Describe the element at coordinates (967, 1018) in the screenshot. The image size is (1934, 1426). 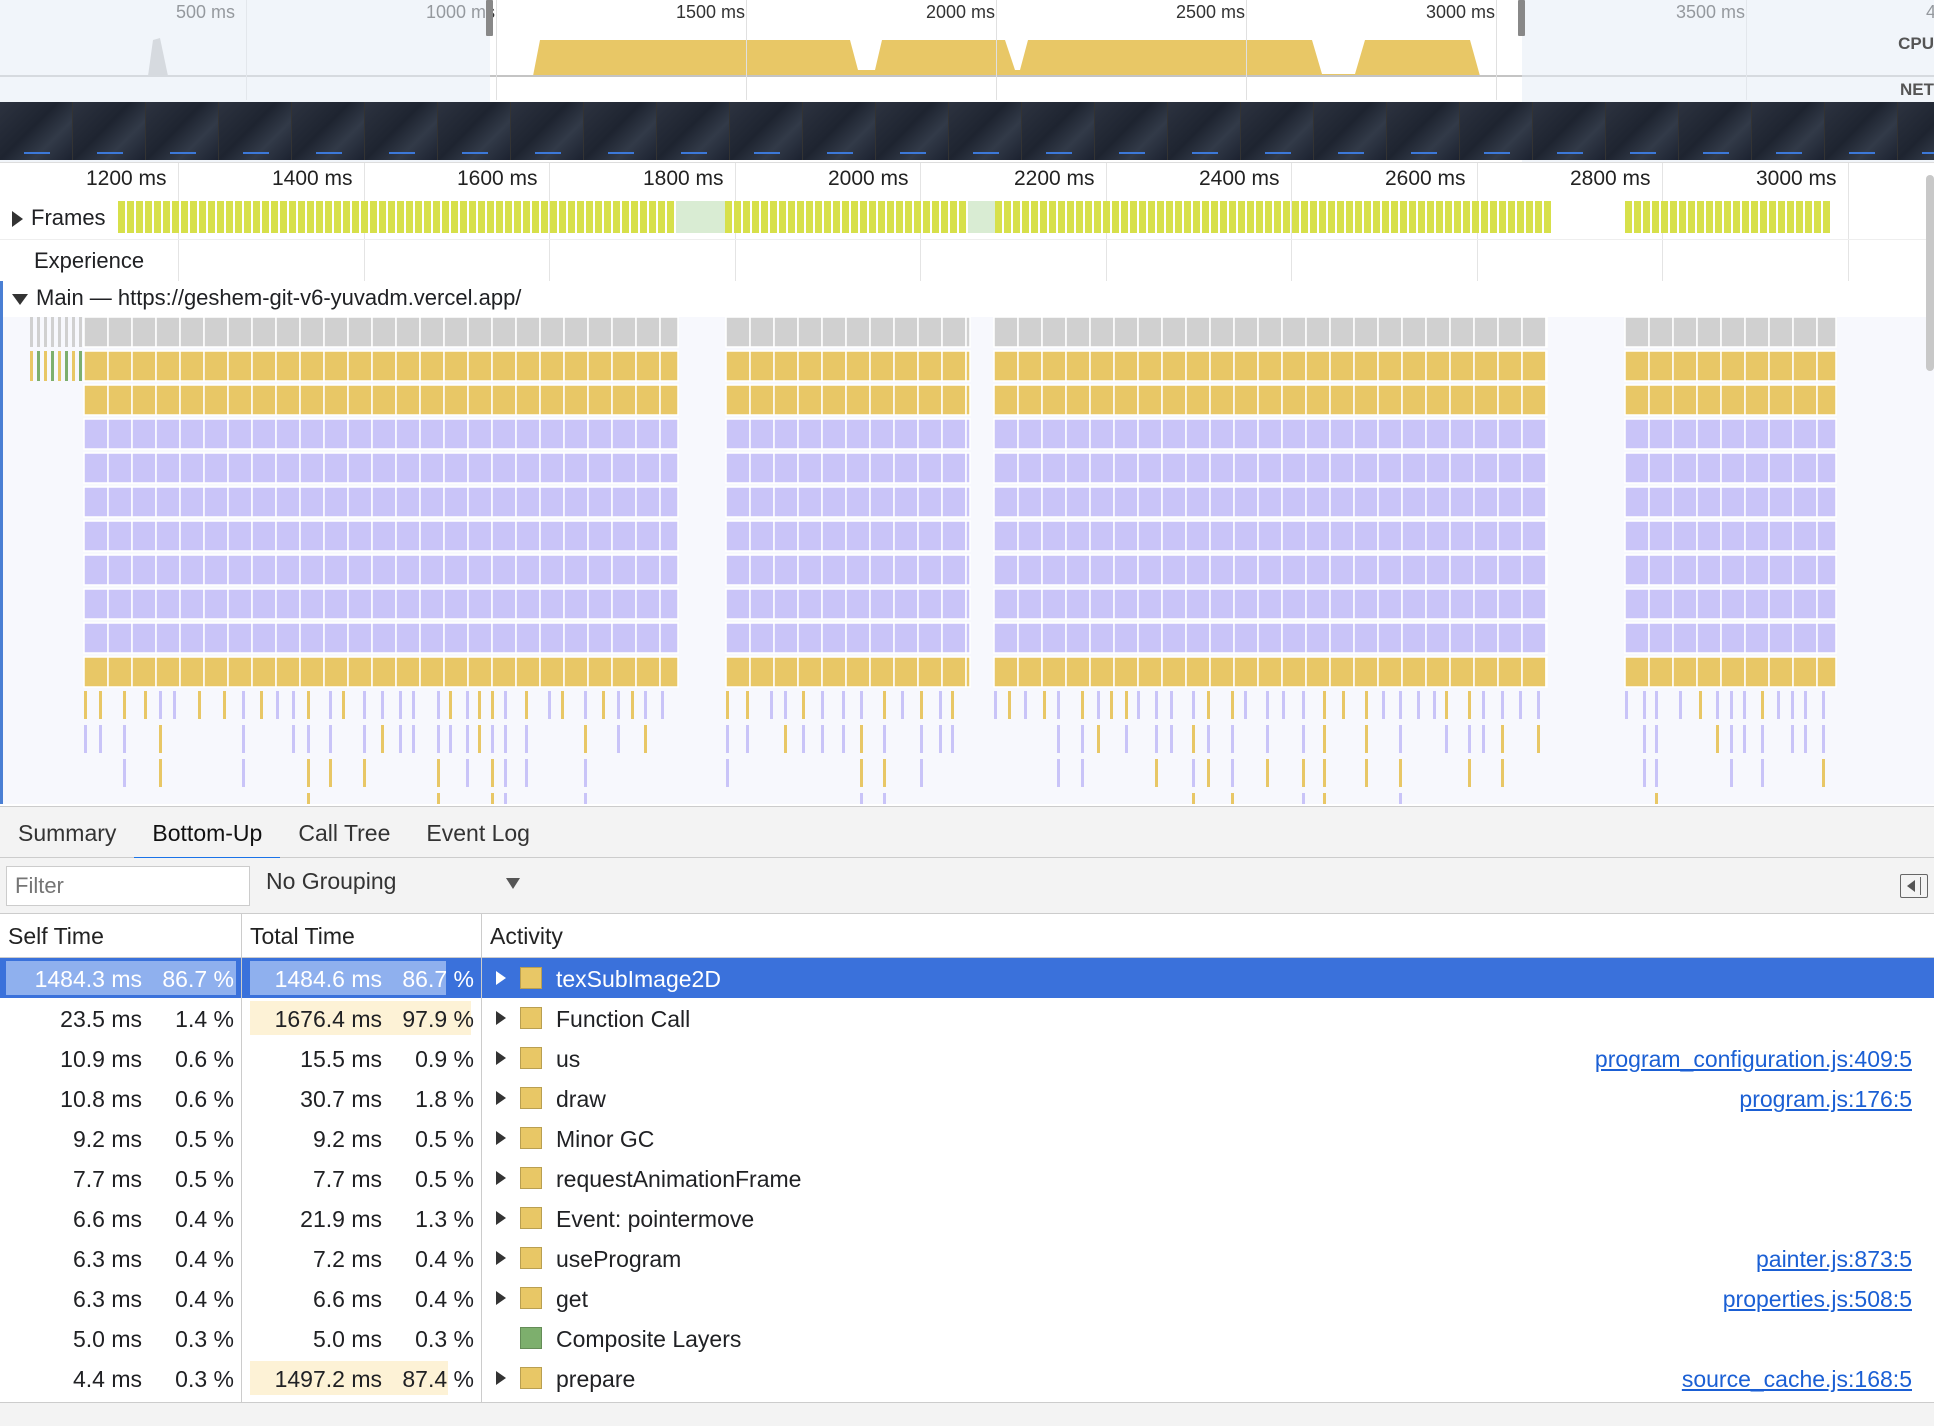
I see `table-row: 23.5 ms 1.4 % 1676.4 ms 97.9 % Function Call` at that location.